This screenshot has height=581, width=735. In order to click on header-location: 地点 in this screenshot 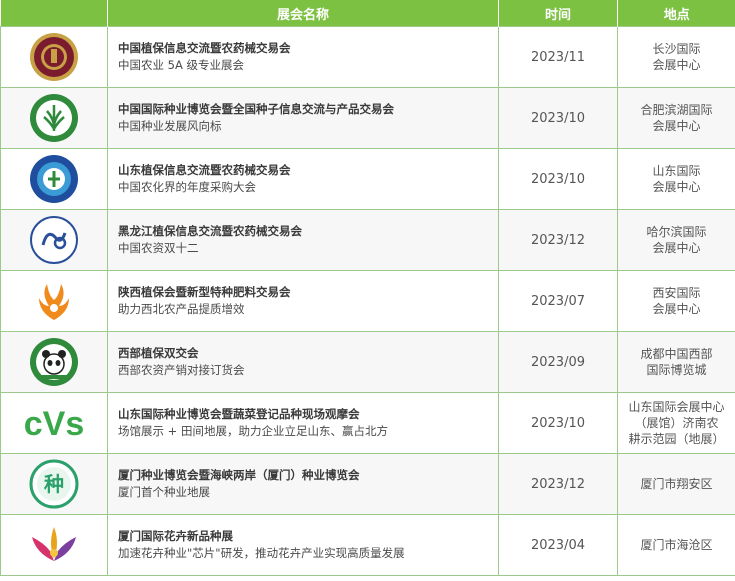, I will do `click(676, 13)`.